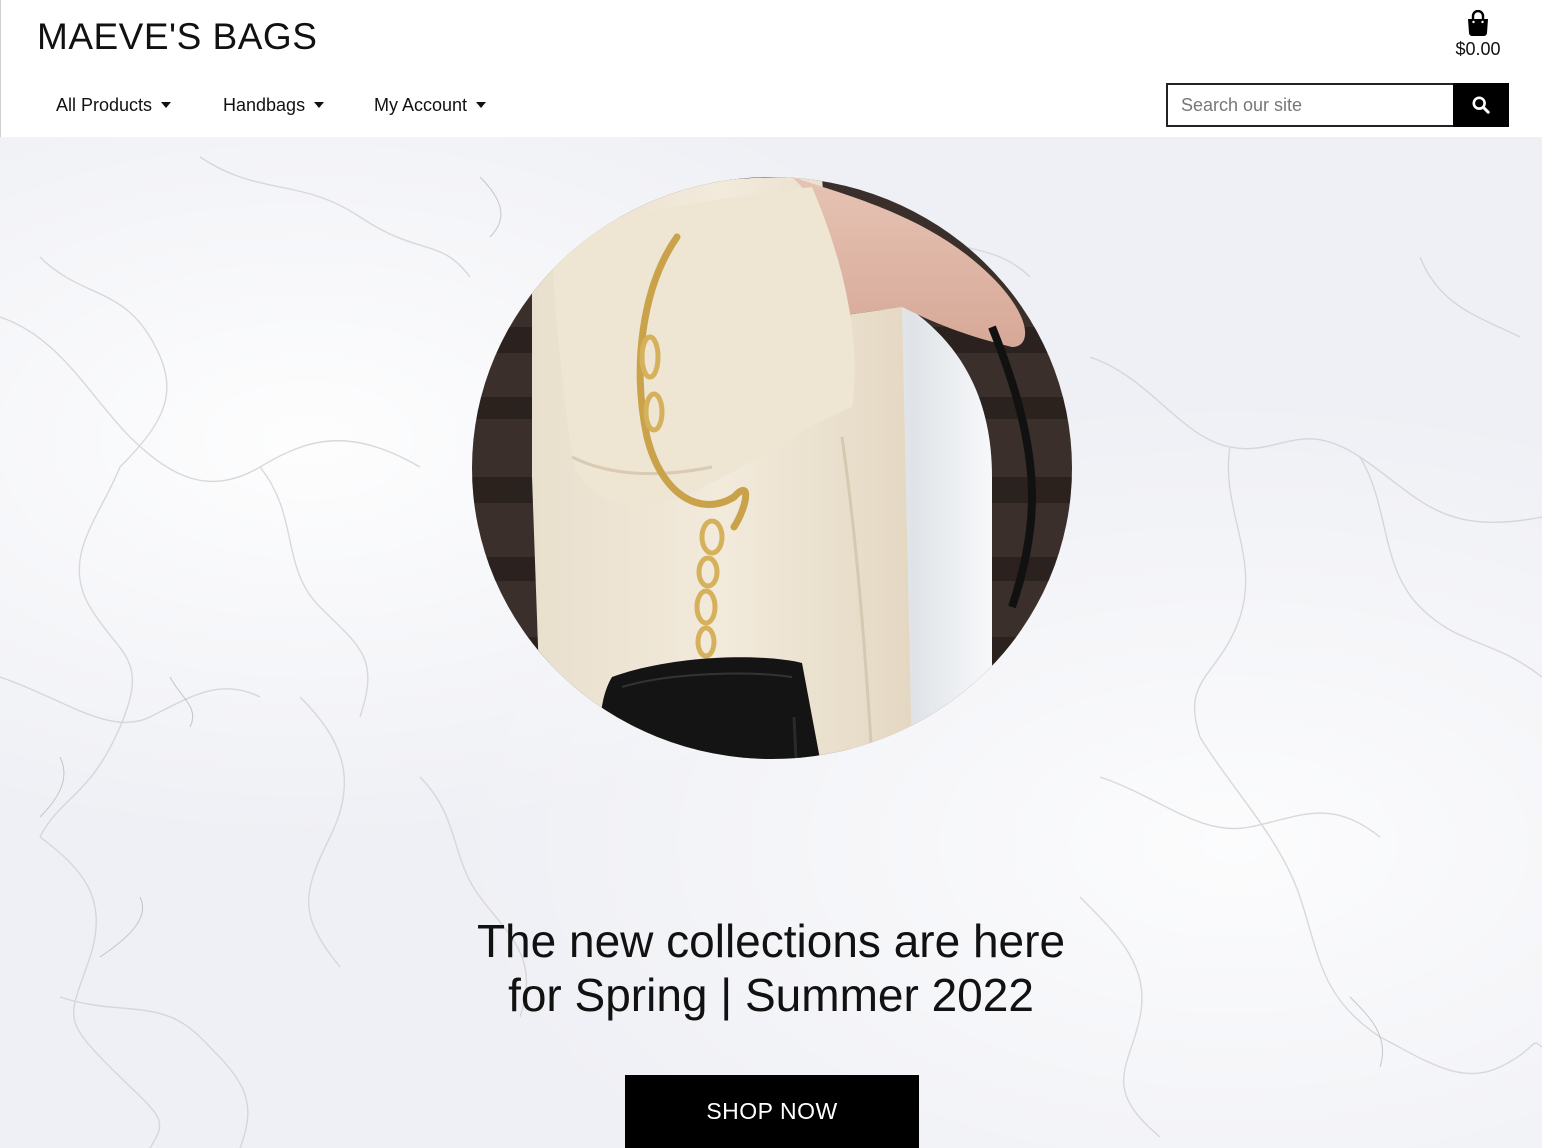  I want to click on nav-item-label: My Account, so click(421, 104).